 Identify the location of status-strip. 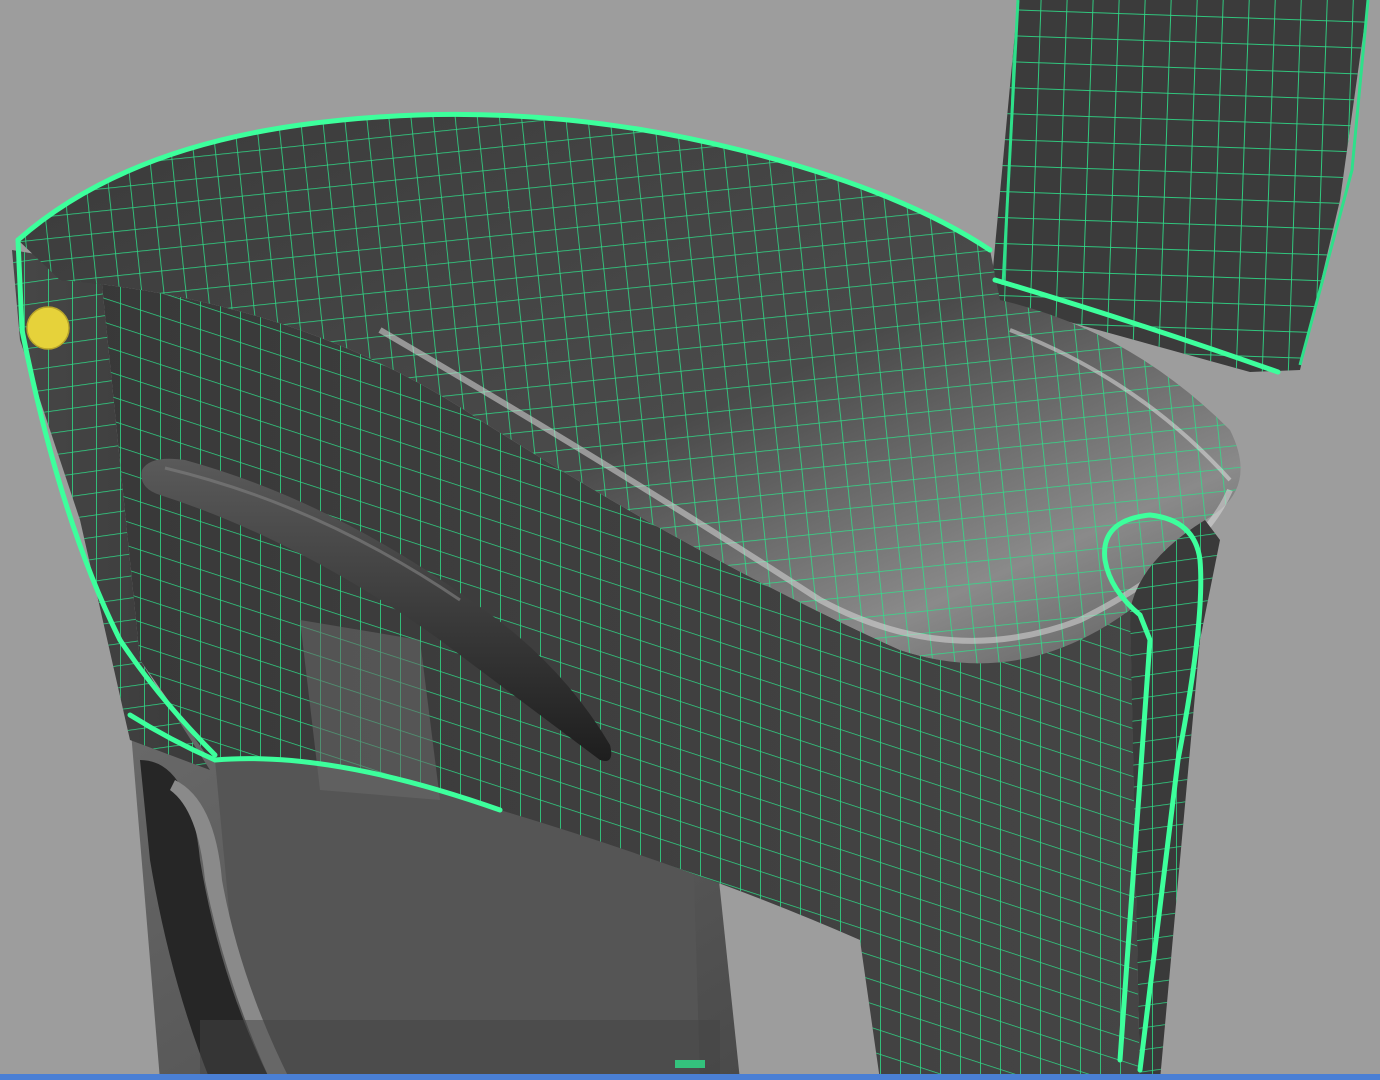
(690, 1077).